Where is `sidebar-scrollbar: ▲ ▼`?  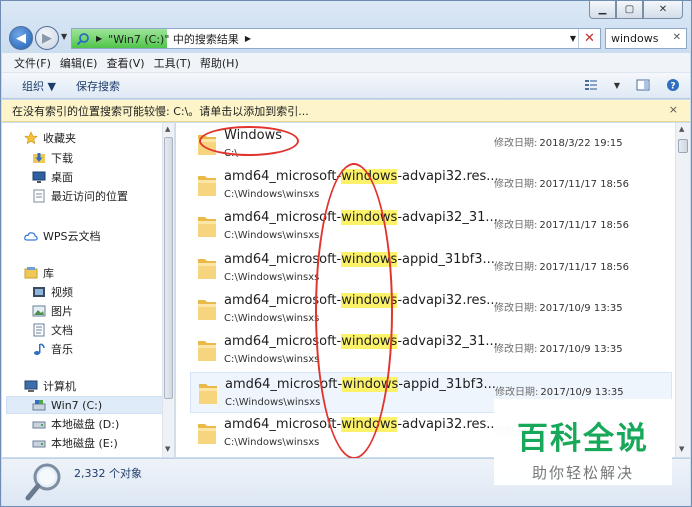
sidebar-scrollbar: ▲ ▼ is located at coordinates (168, 290).